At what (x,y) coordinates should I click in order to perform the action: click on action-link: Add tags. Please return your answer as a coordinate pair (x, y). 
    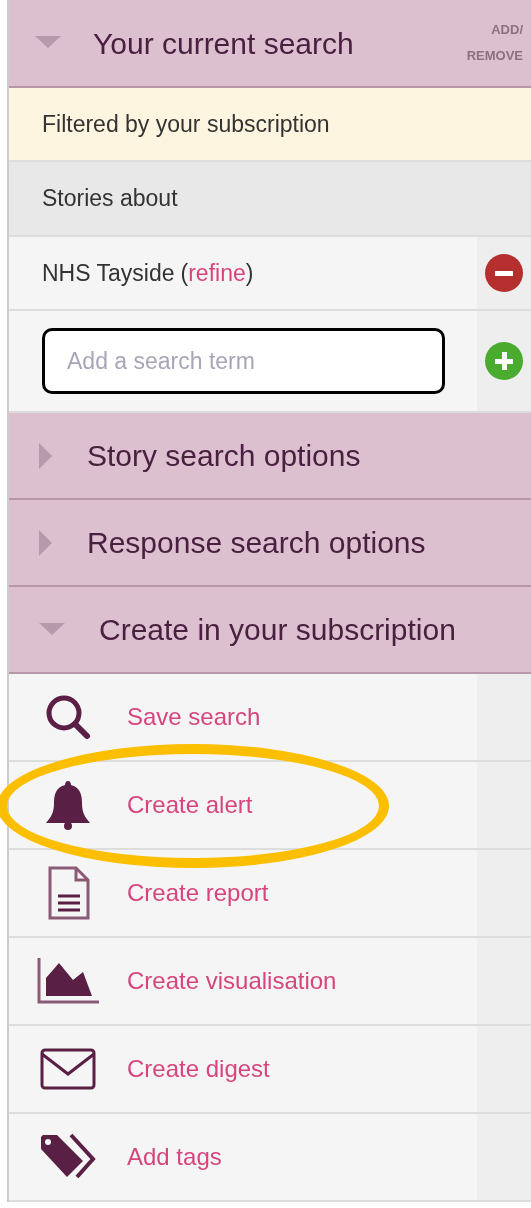
    Looking at the image, I should click on (174, 1157).